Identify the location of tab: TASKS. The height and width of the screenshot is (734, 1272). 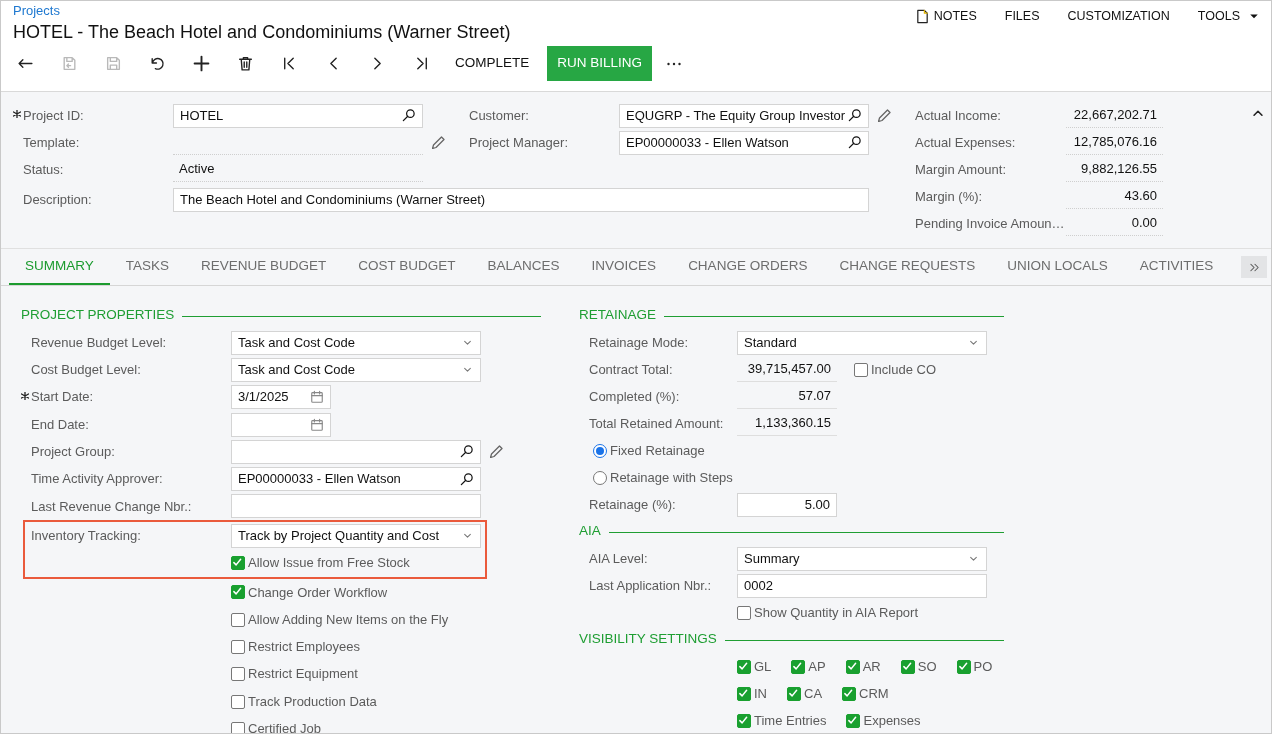
(147, 267).